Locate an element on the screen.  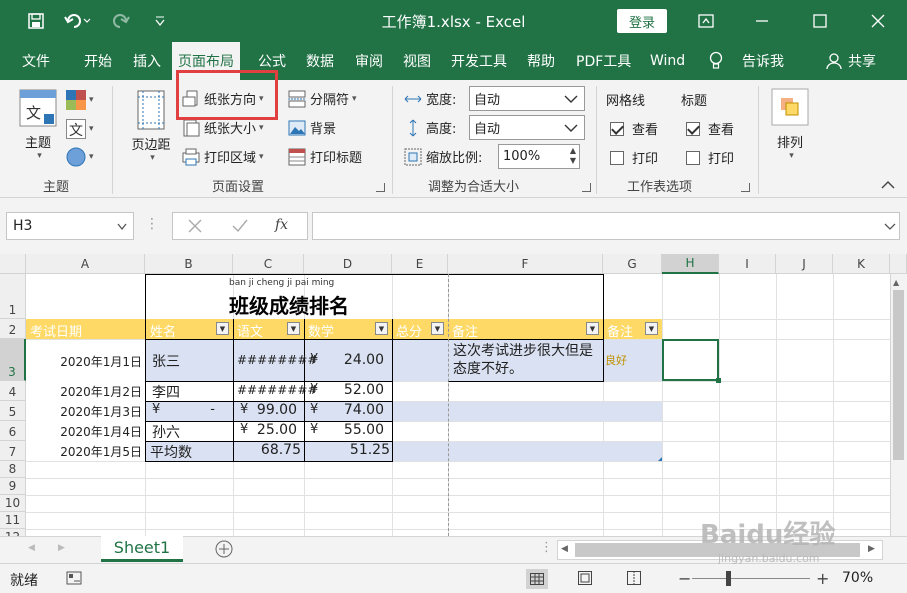
scale-launcher-icon is located at coordinates (586, 187).